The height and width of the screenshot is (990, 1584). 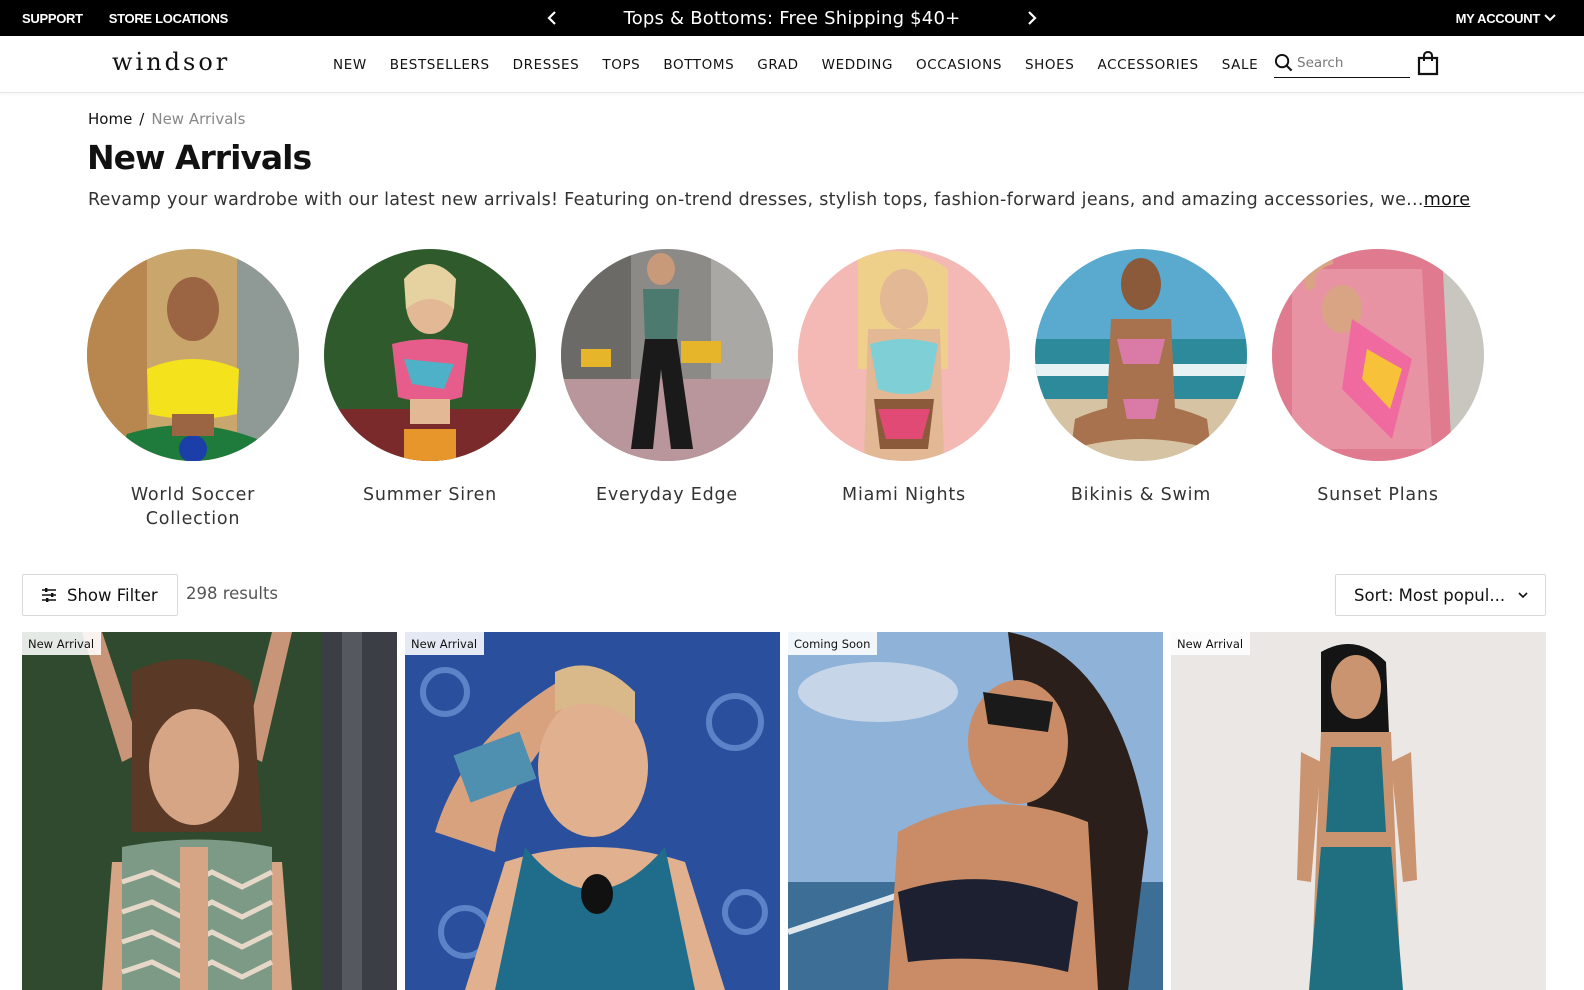 I want to click on nav-accessories: ACCESSORIES, so click(x=1147, y=65).